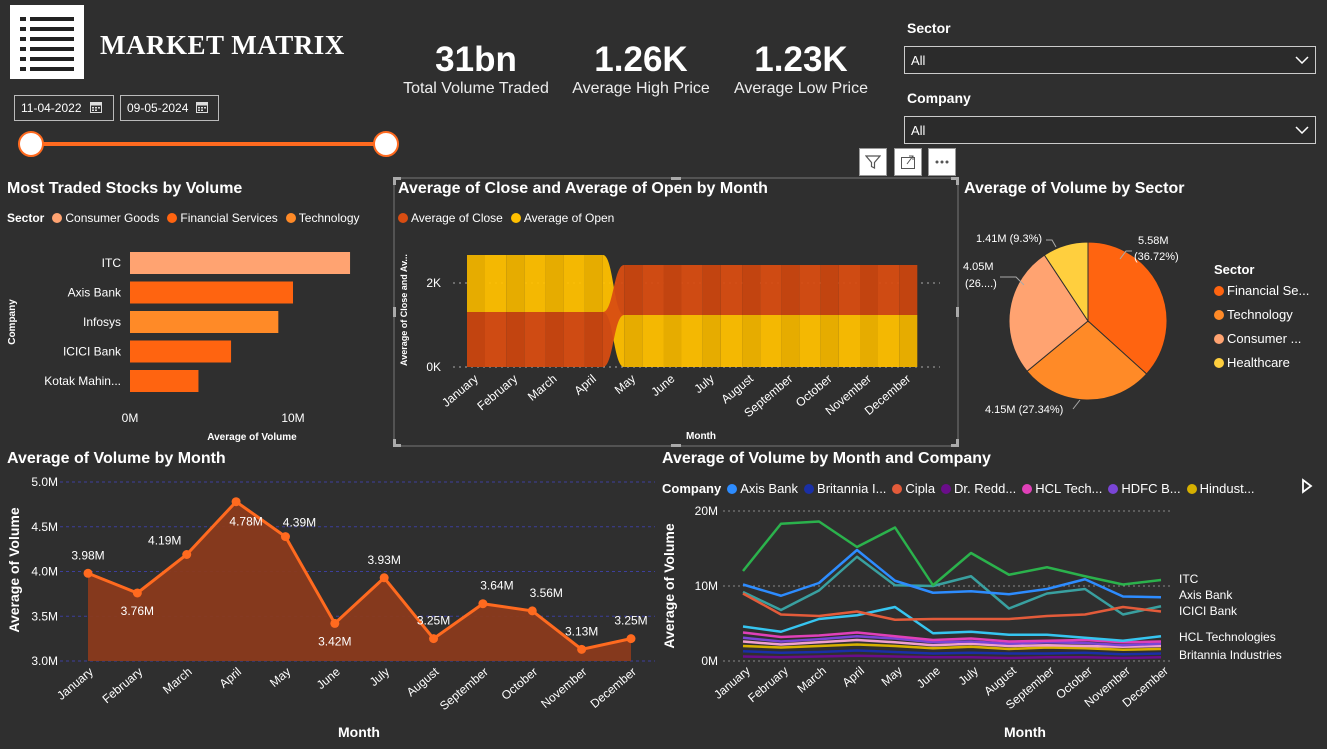  I want to click on x-tick-label: April, so click(584, 385).